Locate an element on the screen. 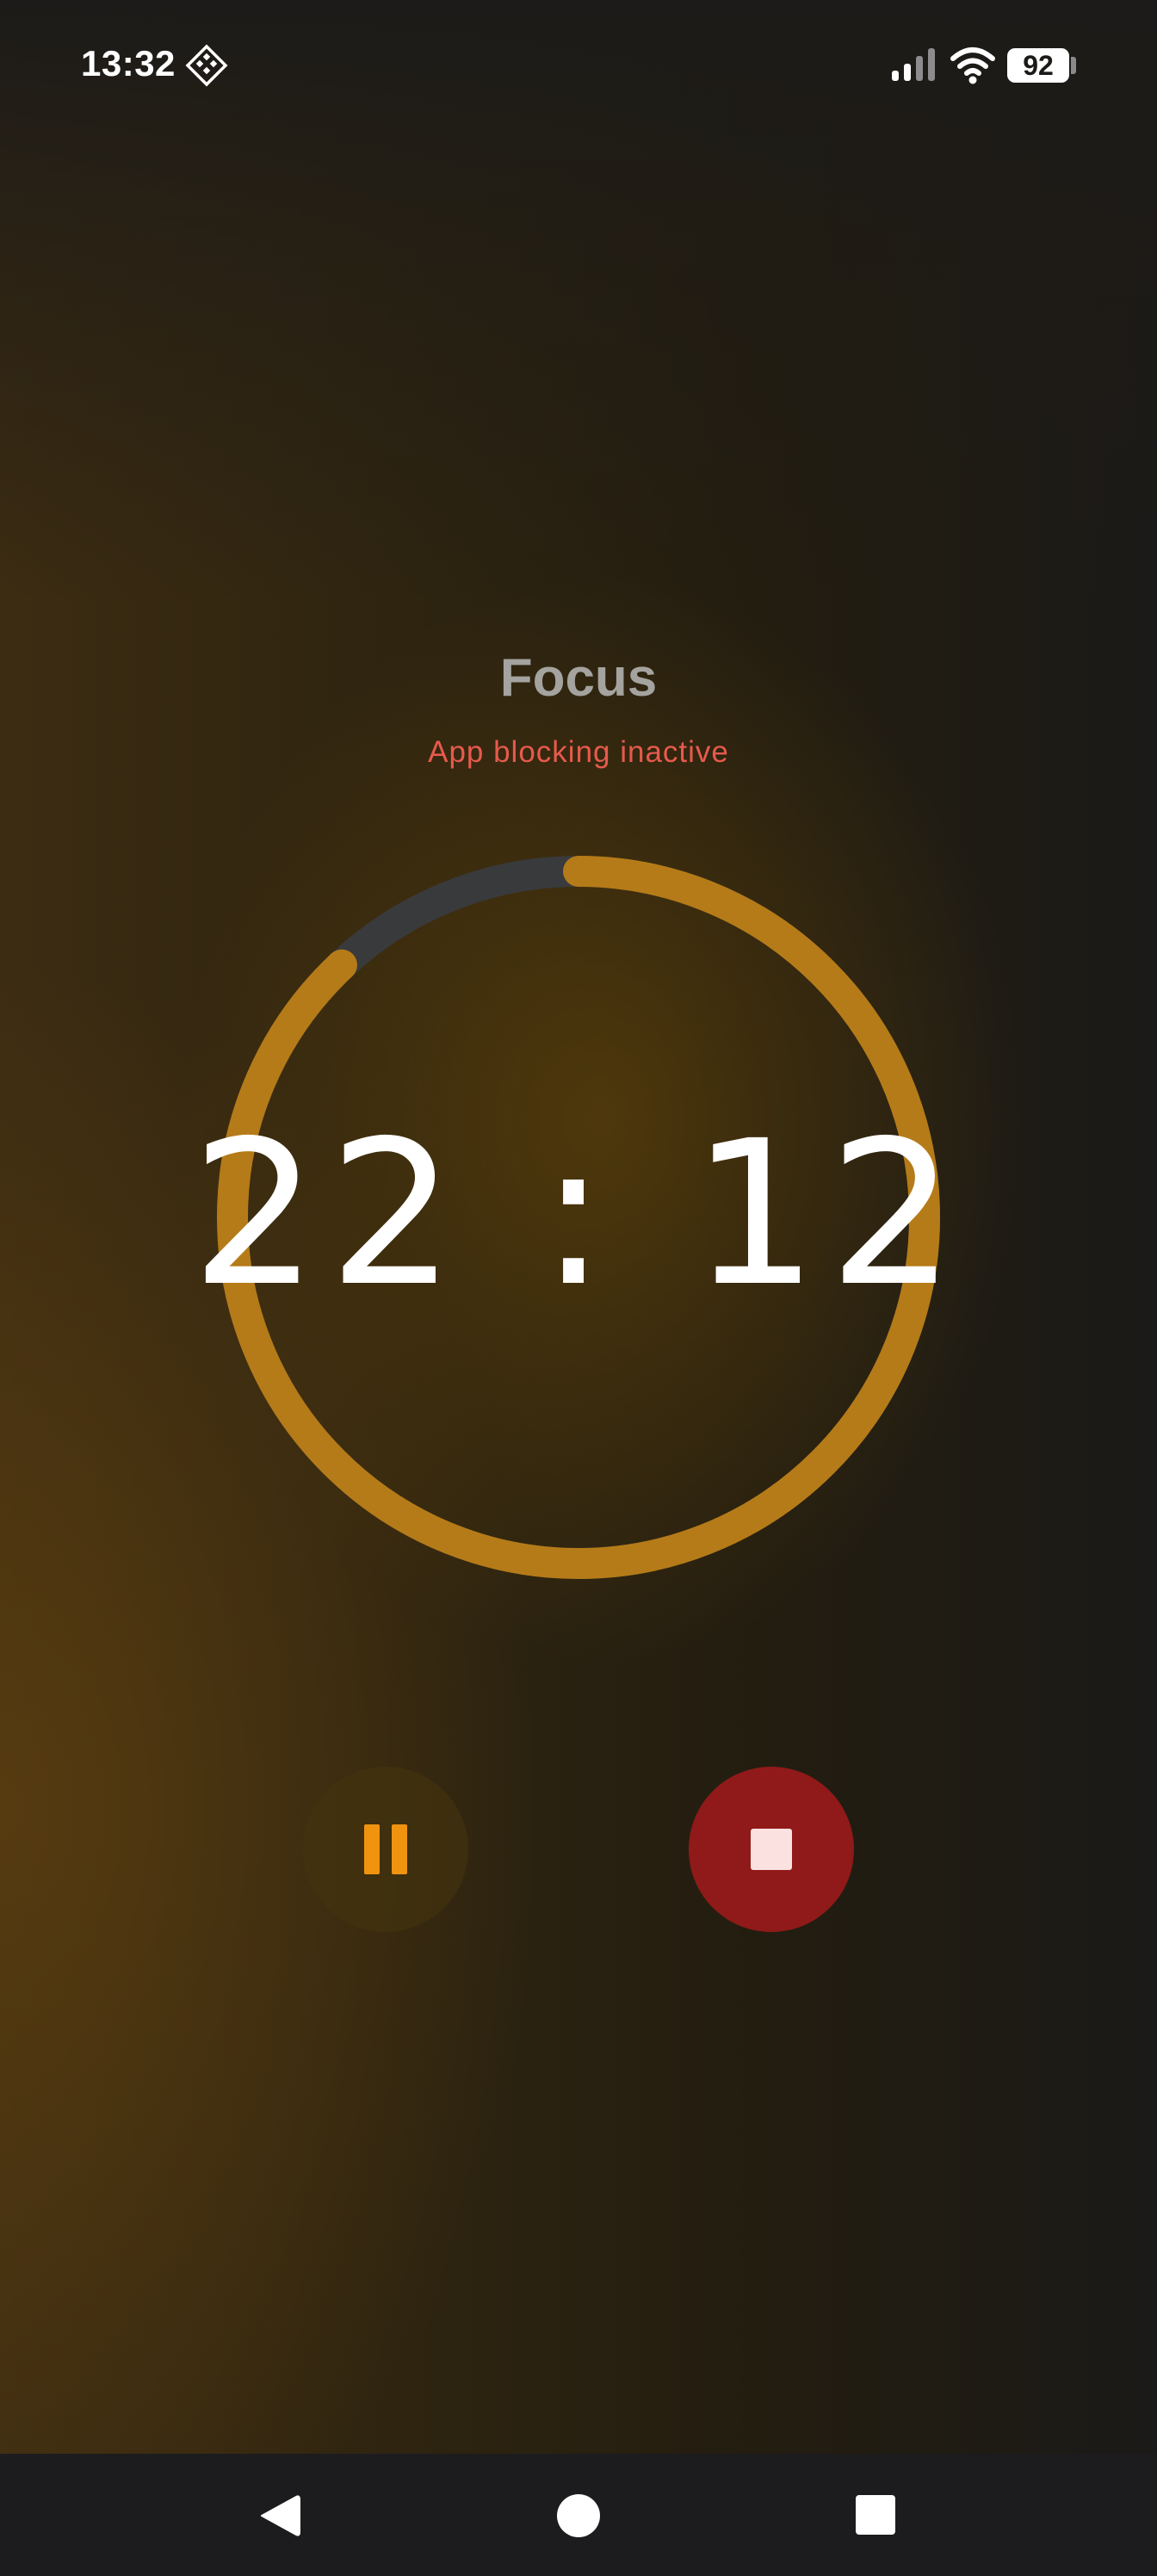 The height and width of the screenshot is (2576, 1157). timer-remaining: 22 : 12 is located at coordinates (579, 1214).